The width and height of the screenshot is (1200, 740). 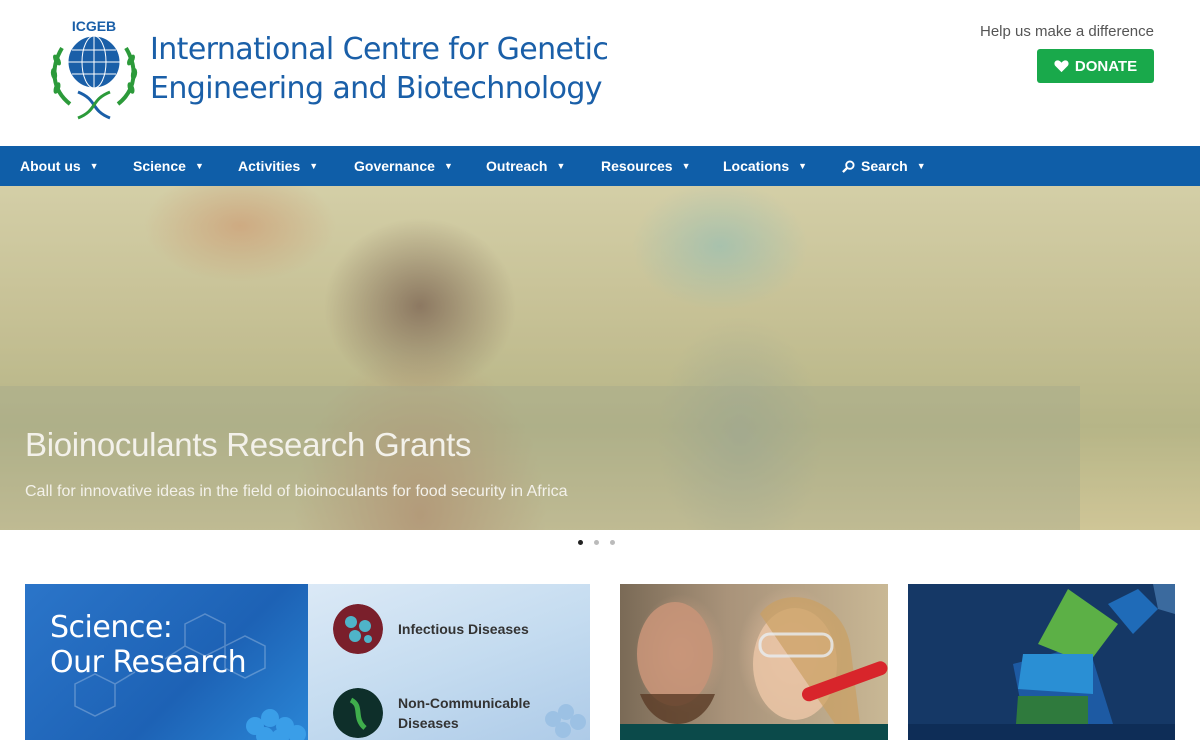 What do you see at coordinates (358, 713) in the screenshot?
I see `cell-thumbnail-icon` at bounding box center [358, 713].